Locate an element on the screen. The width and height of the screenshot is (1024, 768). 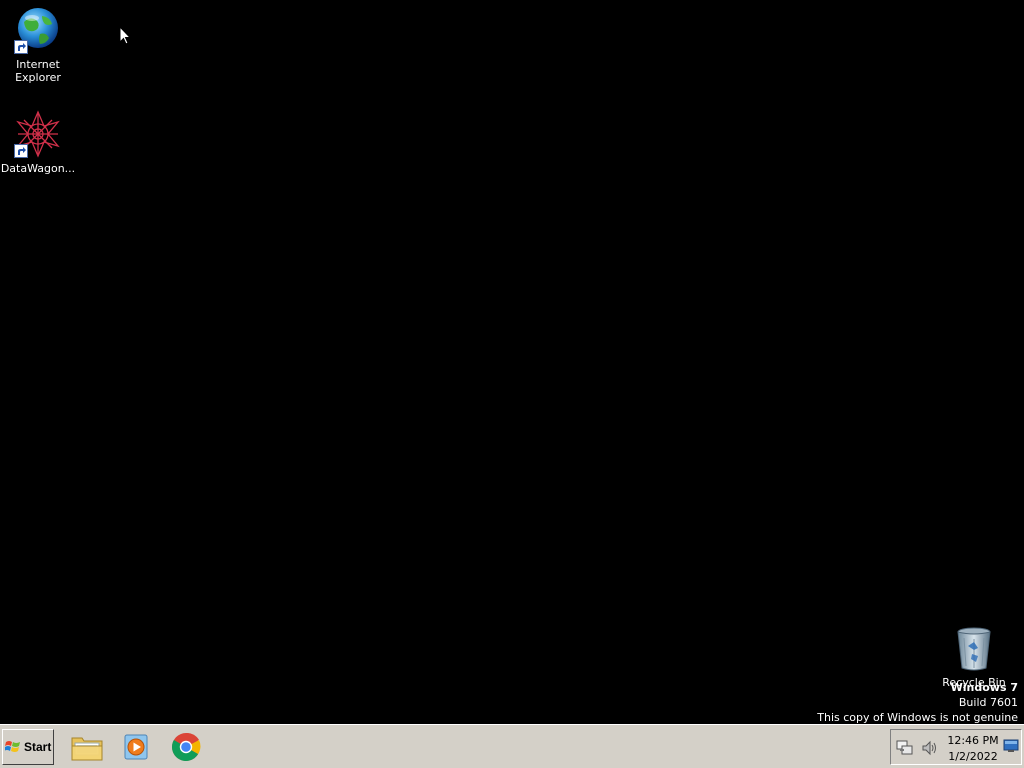
clock-time: 12:46 PM is located at coordinates (973, 740).